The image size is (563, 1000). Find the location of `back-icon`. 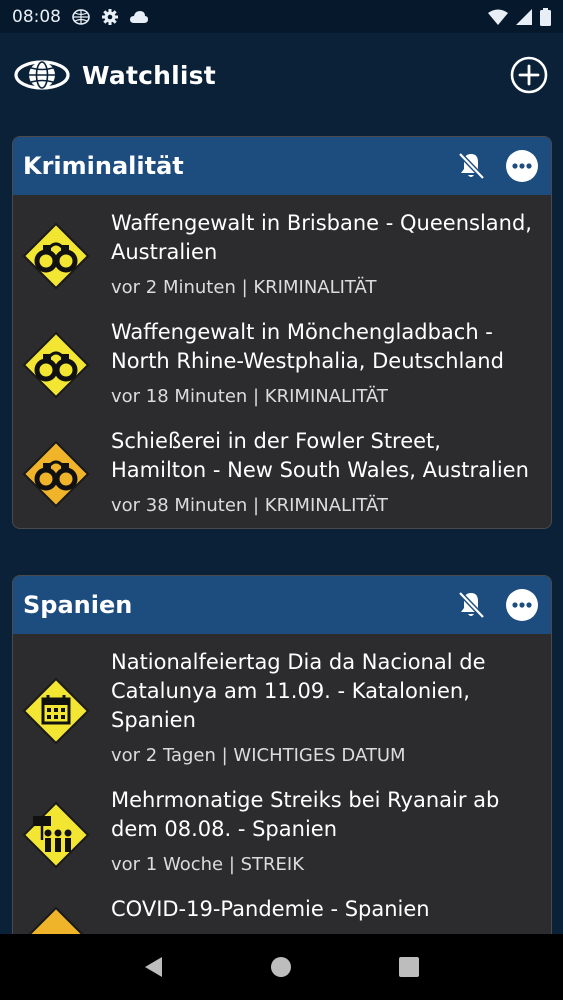

back-icon is located at coordinates (154, 967).